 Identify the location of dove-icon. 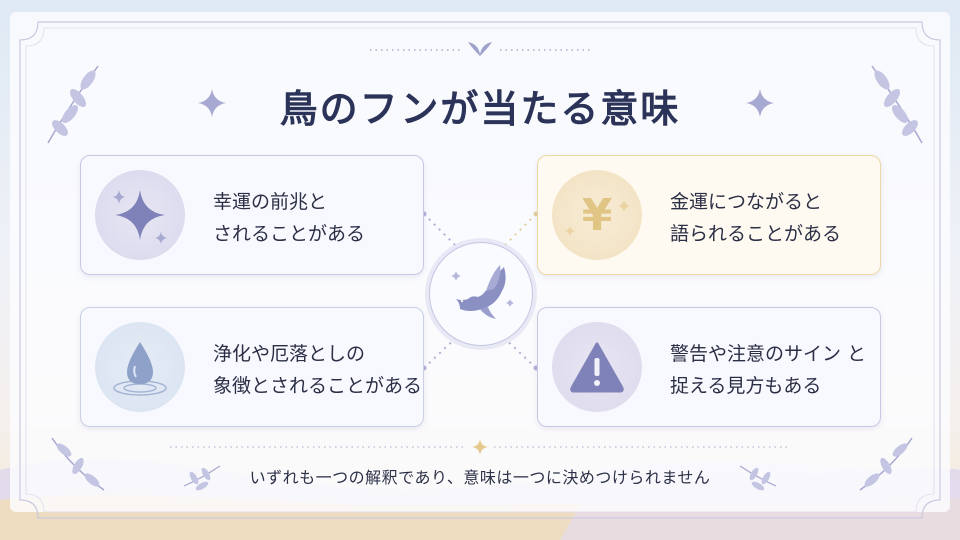
(482, 292).